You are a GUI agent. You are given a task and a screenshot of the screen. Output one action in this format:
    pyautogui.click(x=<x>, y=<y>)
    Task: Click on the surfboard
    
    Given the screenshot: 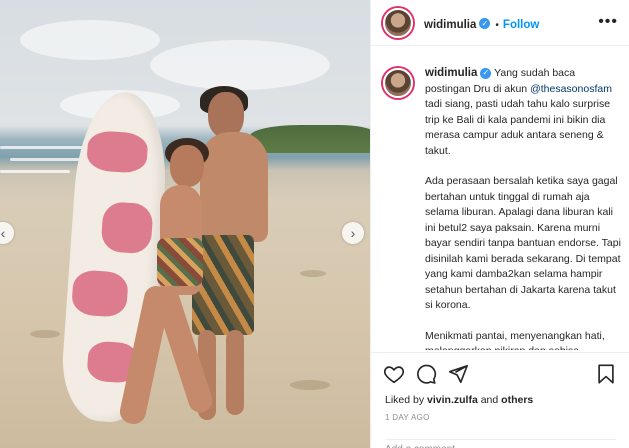 What is the action you would take?
    pyautogui.click(x=115, y=257)
    